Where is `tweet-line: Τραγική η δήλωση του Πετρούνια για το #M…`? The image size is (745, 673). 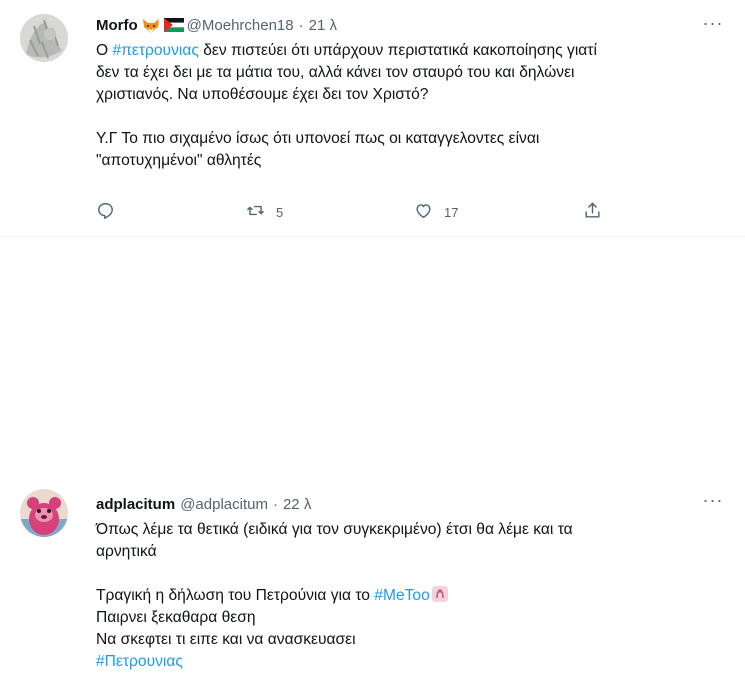
tweet-line: Τραγική η δήλωση του Πετρούνια για το #M… is located at coordinates (406, 596).